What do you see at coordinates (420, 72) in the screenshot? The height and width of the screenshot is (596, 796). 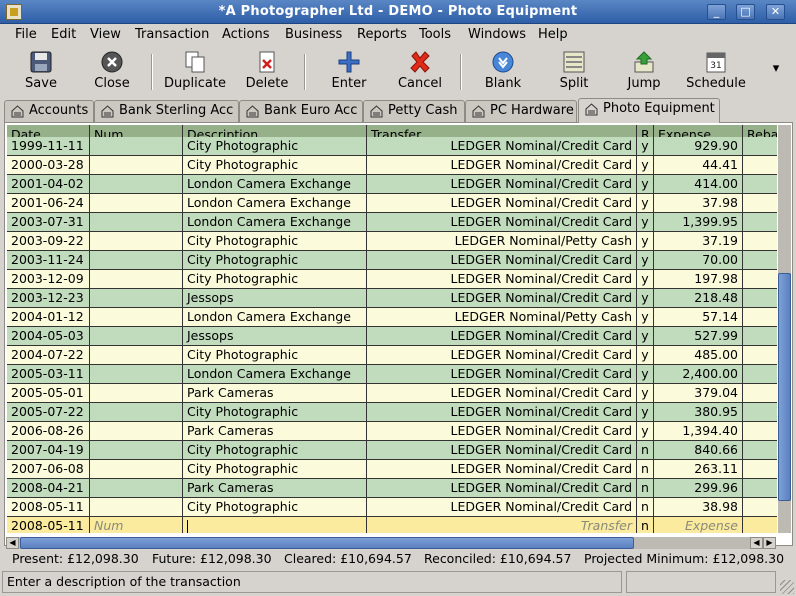 I see `cancel-button: Cancel` at bounding box center [420, 72].